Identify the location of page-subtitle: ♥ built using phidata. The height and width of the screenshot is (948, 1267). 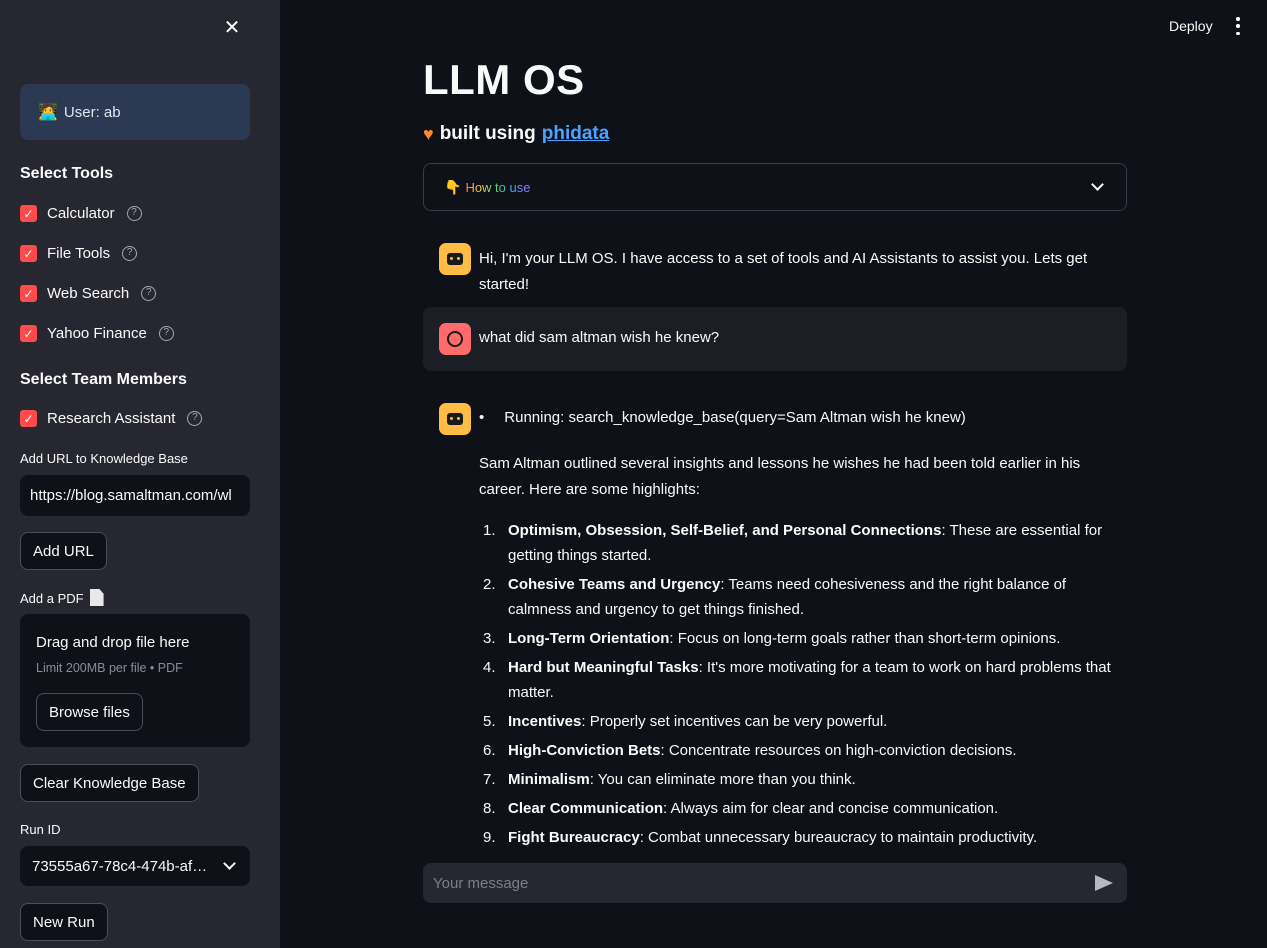
(516, 134).